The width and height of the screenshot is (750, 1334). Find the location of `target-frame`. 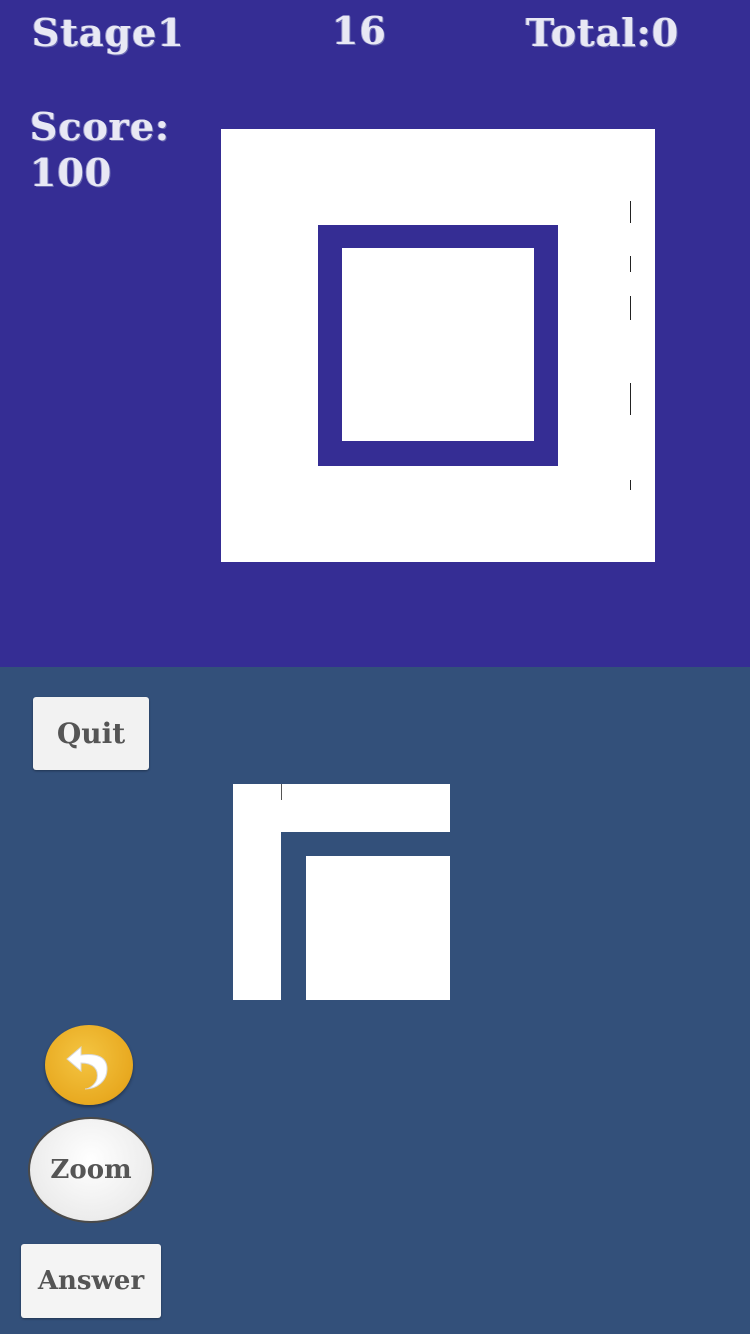

target-frame is located at coordinates (438, 345).